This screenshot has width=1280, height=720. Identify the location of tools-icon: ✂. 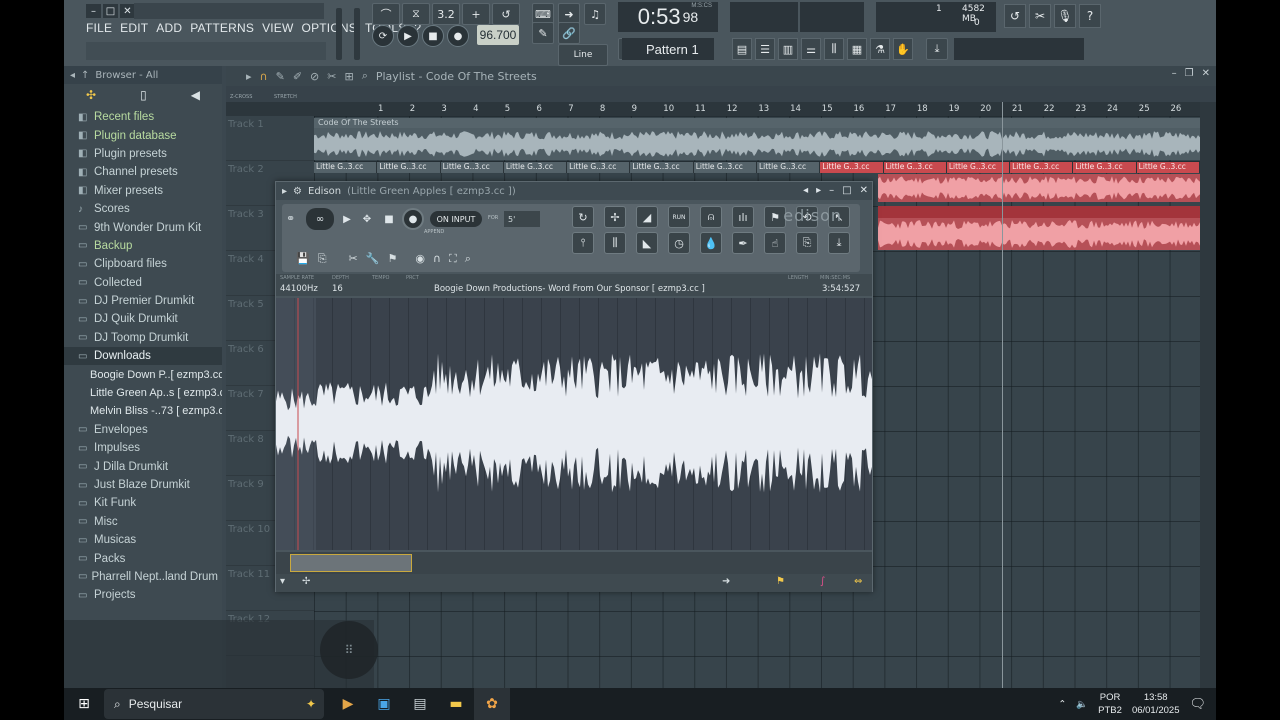
(1040, 16).